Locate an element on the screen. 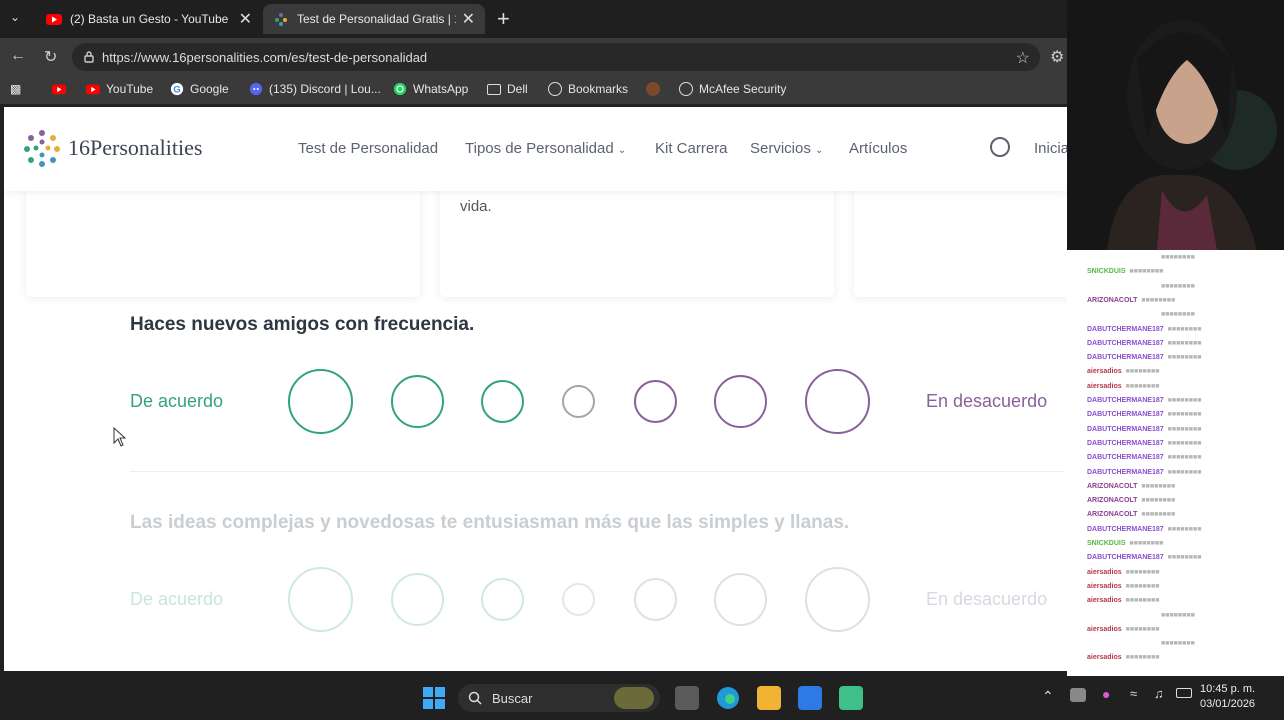 The image size is (1284, 720). question-1-option-agree is located at coordinates (417, 401).